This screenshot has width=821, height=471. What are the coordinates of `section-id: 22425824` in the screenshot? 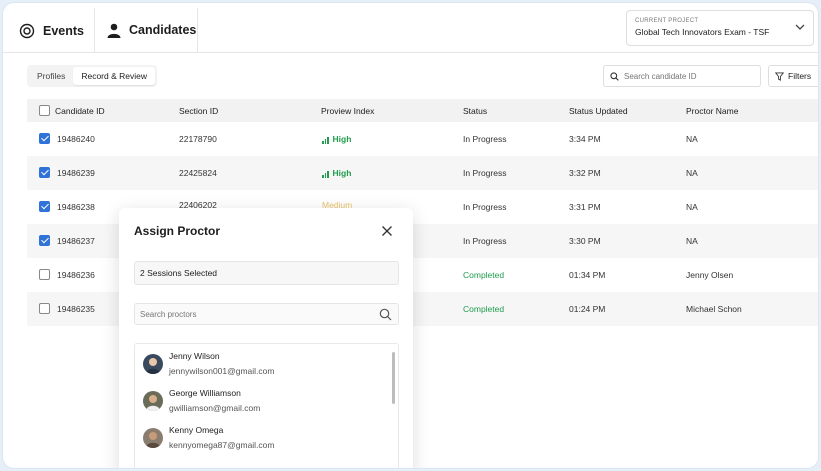 It's located at (198, 173).